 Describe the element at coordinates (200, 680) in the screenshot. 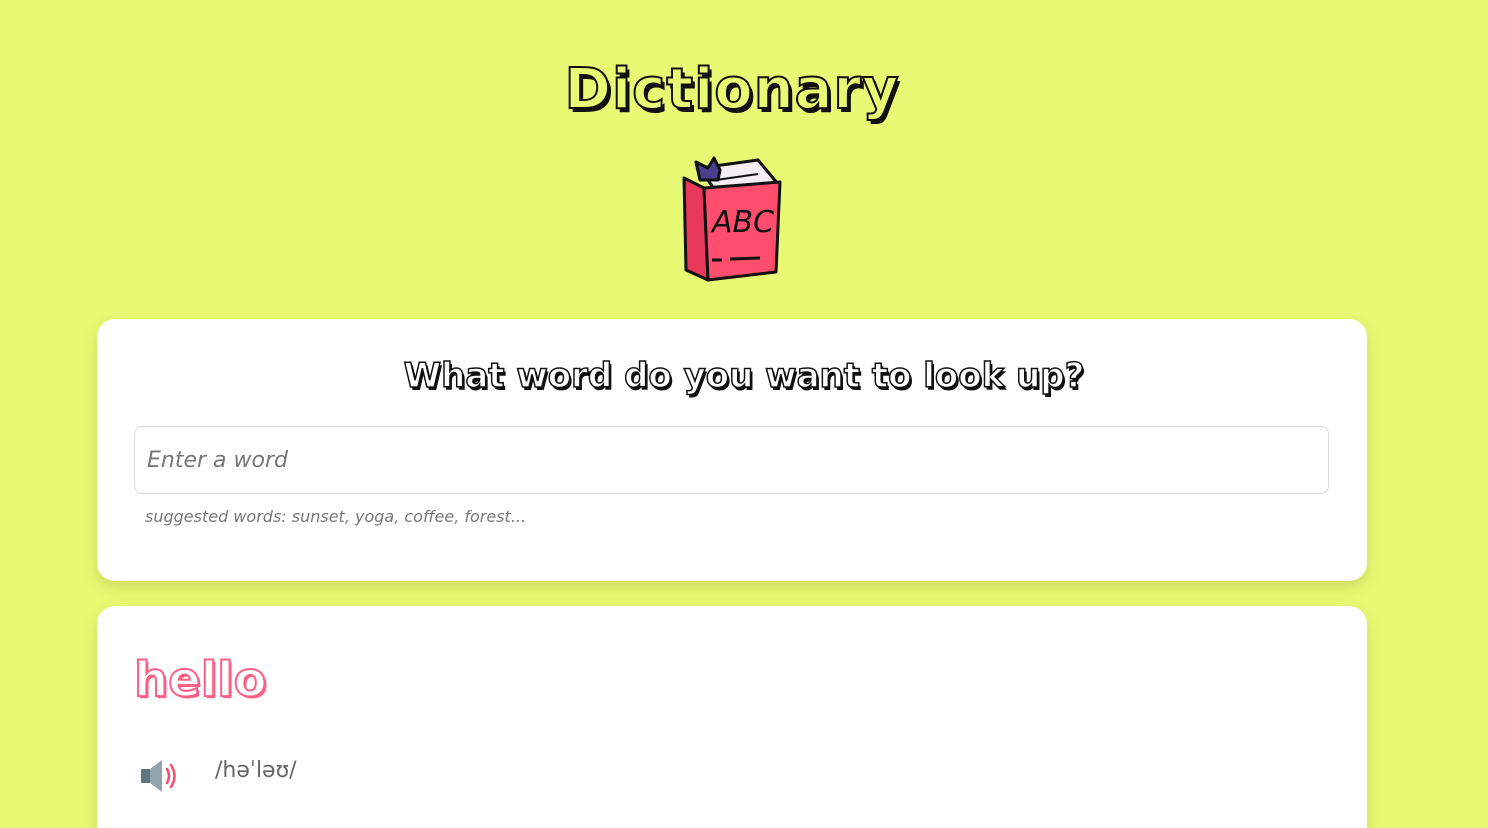

I see `result-word: hello` at that location.